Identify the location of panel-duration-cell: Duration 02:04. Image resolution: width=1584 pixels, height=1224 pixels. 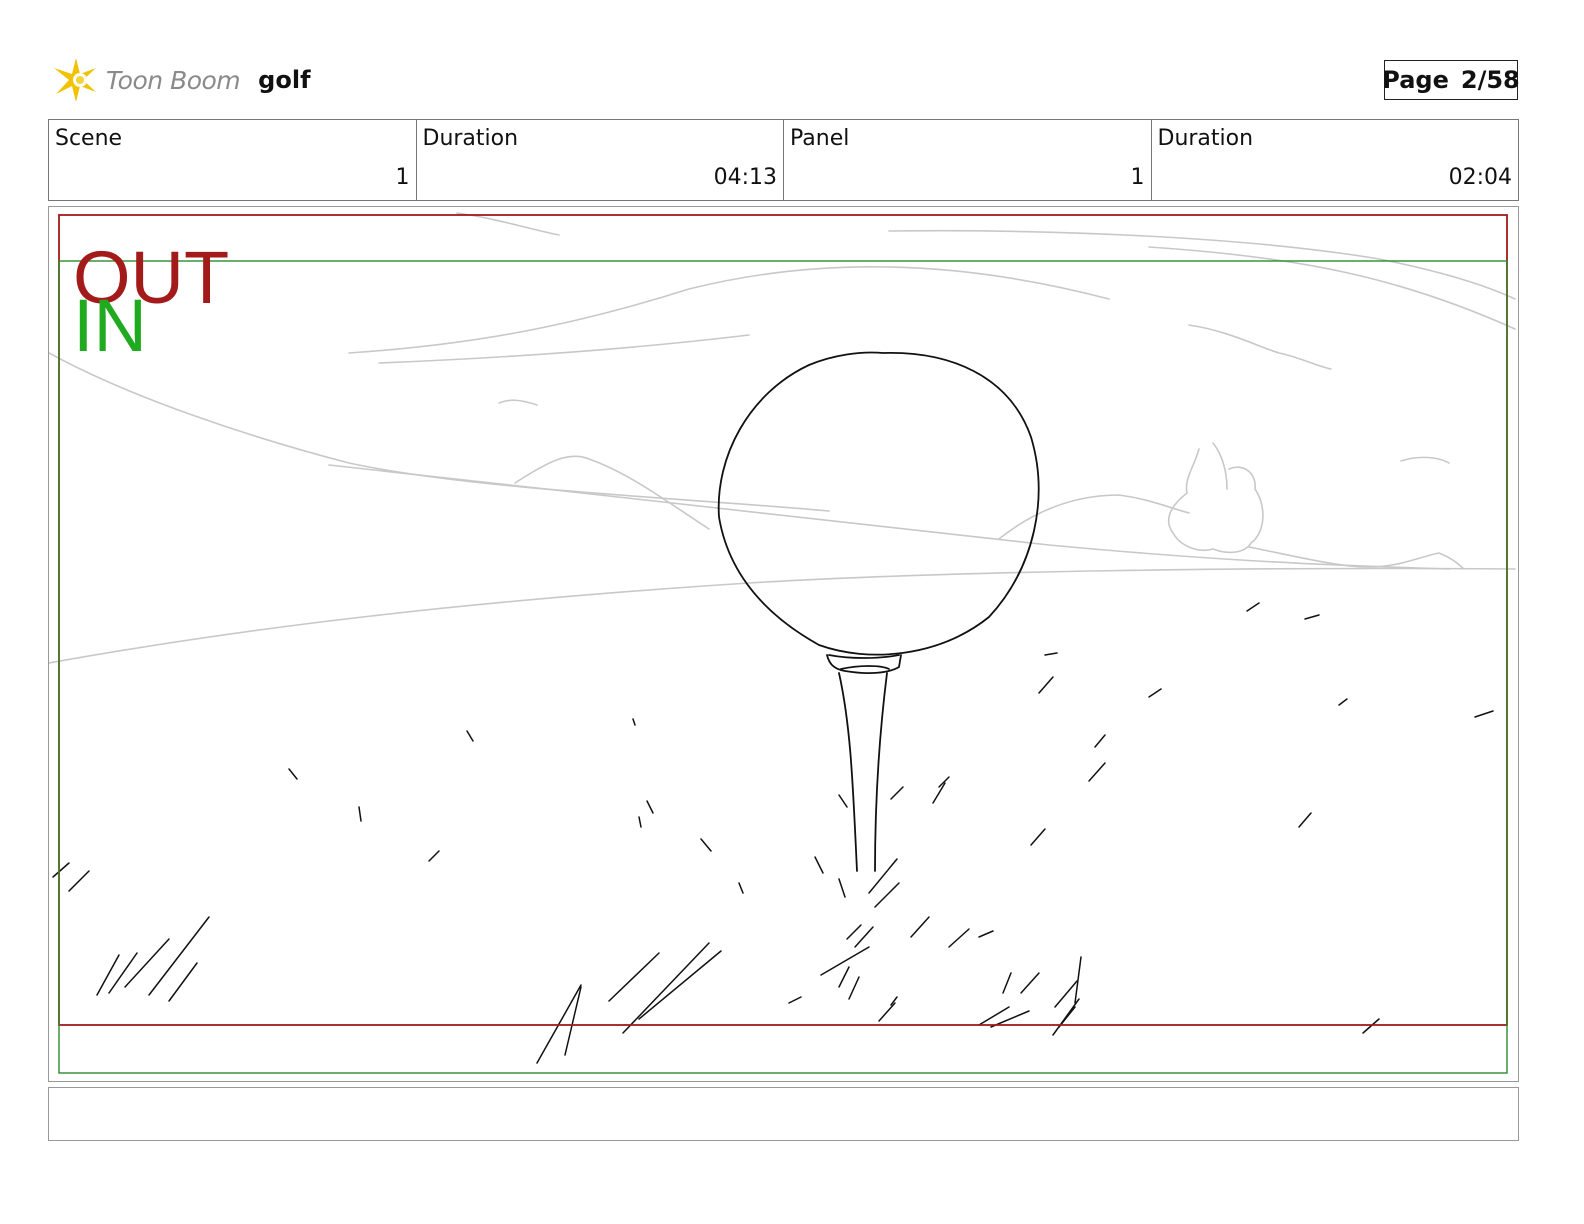
(1335, 160).